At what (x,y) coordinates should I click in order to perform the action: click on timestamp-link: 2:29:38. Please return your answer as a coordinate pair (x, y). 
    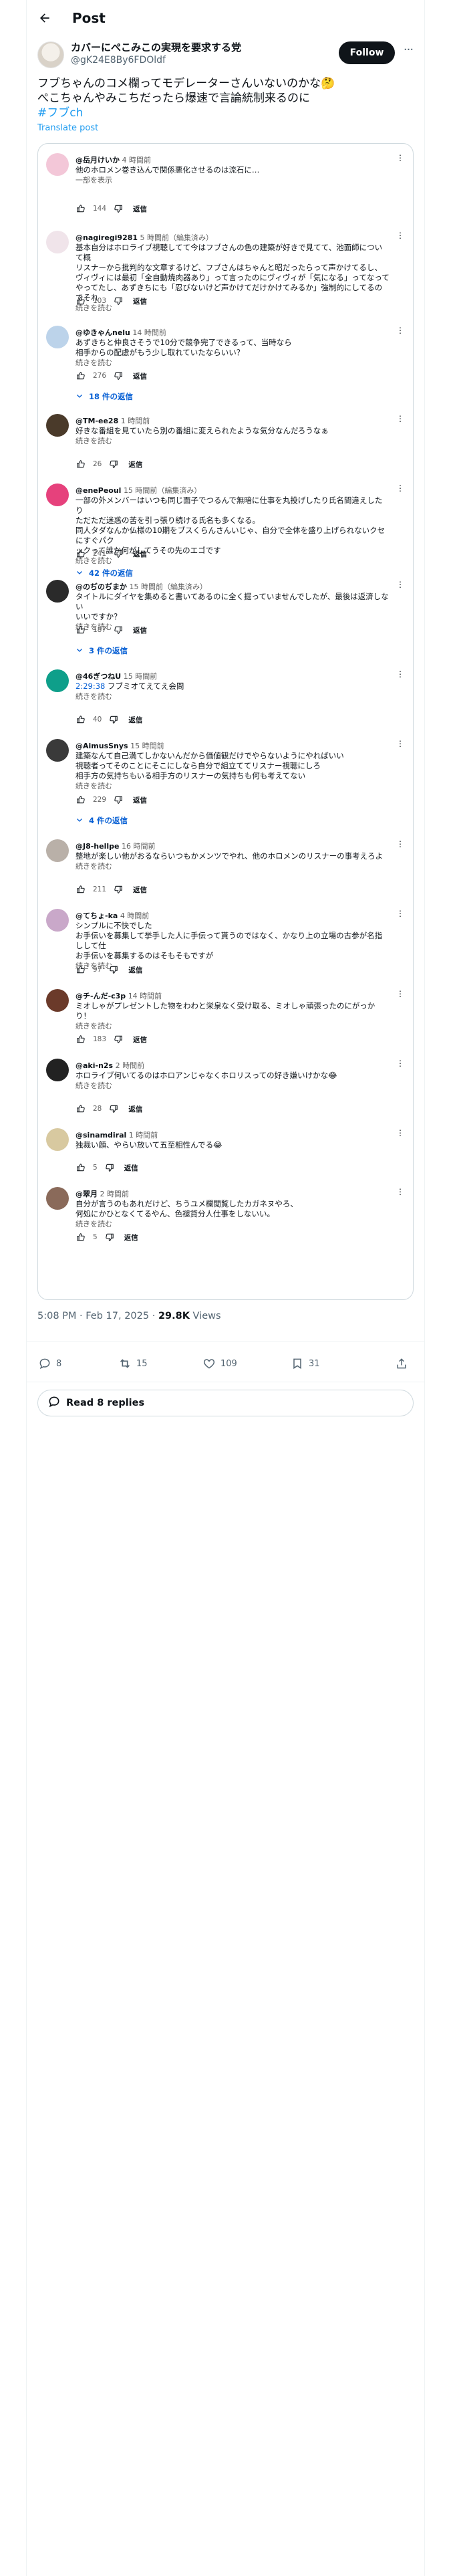
    Looking at the image, I should click on (90, 686).